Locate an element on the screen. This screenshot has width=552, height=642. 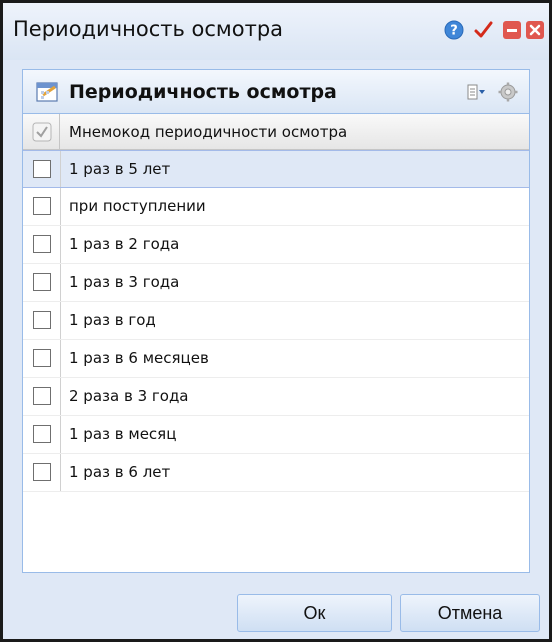
table-row: 2 раза в 3 года is located at coordinates (276, 397).